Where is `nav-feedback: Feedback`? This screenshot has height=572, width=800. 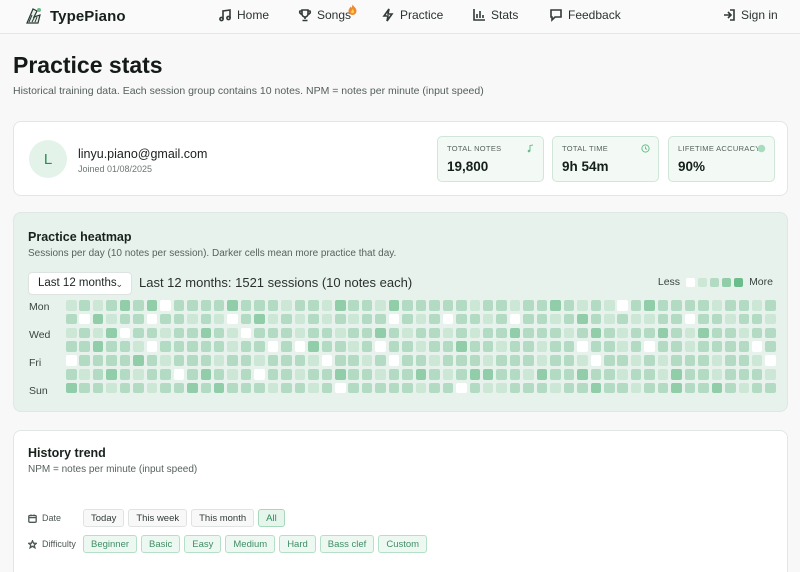
nav-feedback: Feedback is located at coordinates (585, 15).